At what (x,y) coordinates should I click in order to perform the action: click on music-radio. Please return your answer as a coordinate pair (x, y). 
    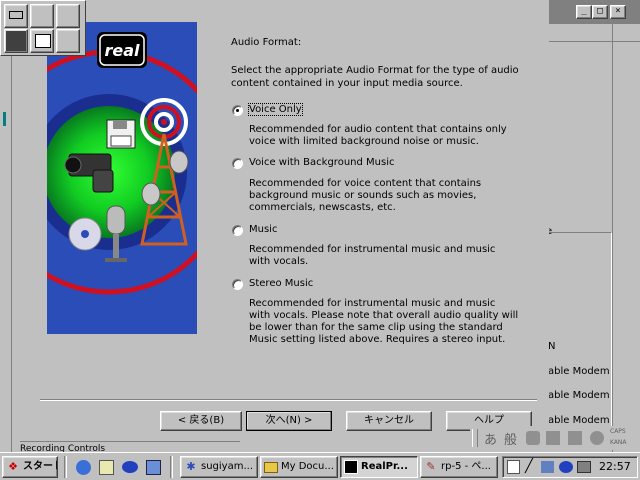
    Looking at the image, I should click on (237, 230).